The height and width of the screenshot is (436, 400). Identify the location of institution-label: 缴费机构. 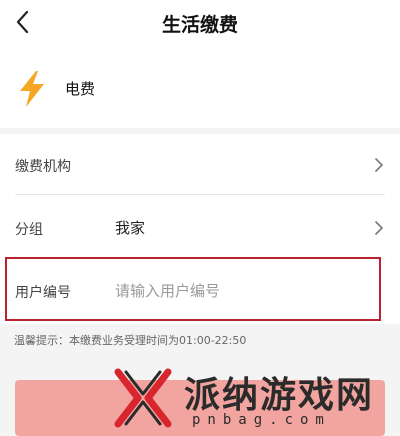
(43, 167).